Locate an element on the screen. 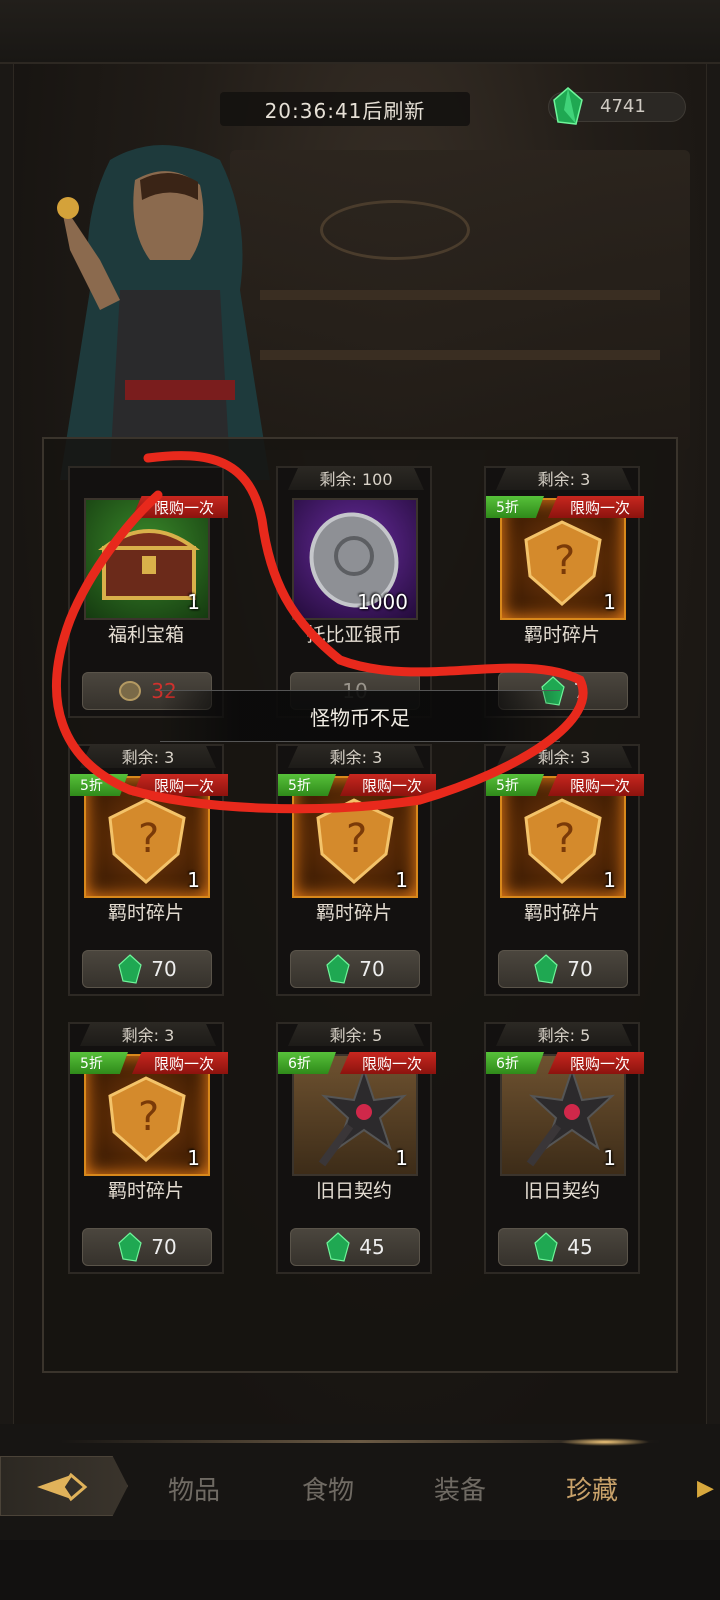  refresh-timer: 20:36:41后刷新 is located at coordinates (345, 109).